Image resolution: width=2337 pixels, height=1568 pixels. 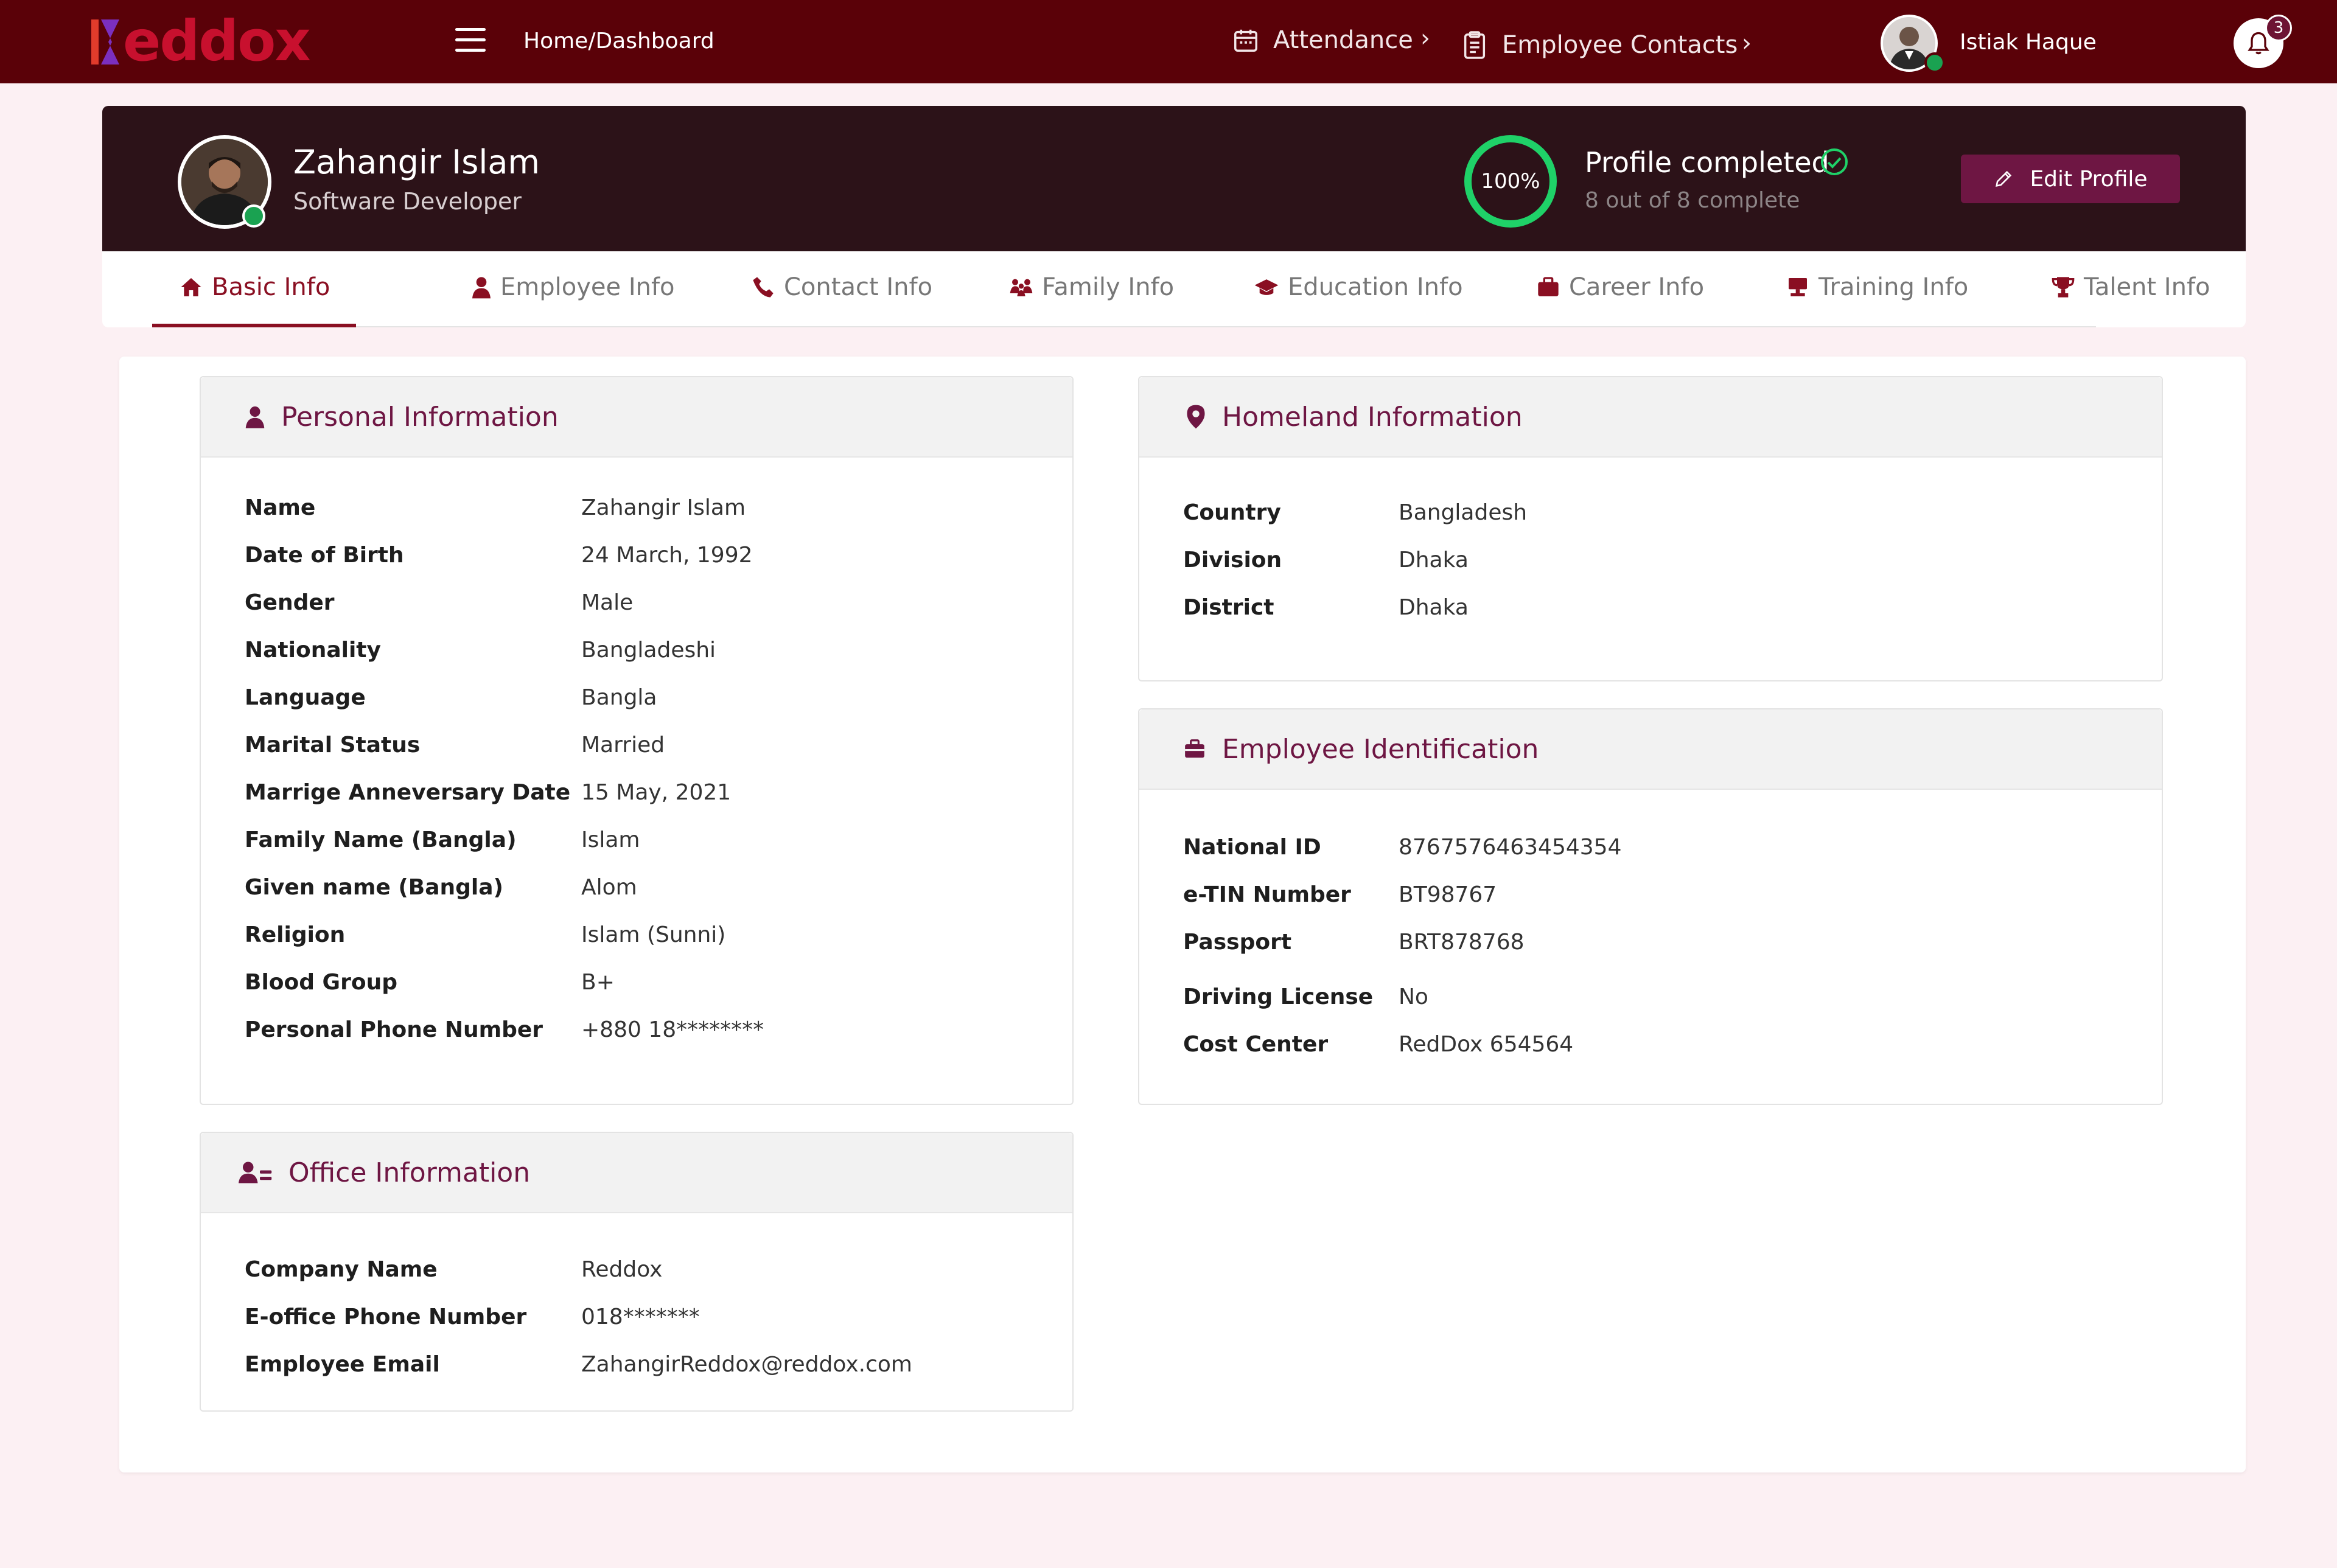 What do you see at coordinates (417, 162) in the screenshot?
I see `profile-name: Zahangir Islam` at bounding box center [417, 162].